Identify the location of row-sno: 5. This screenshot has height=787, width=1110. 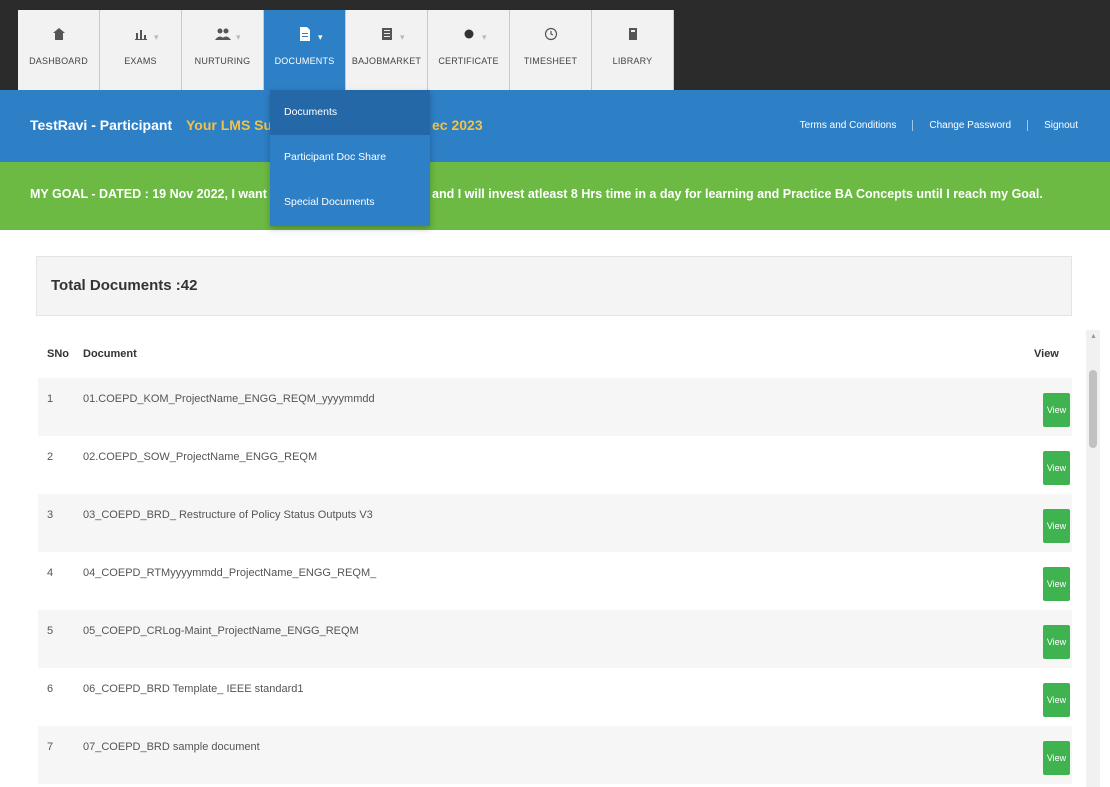
(50, 631).